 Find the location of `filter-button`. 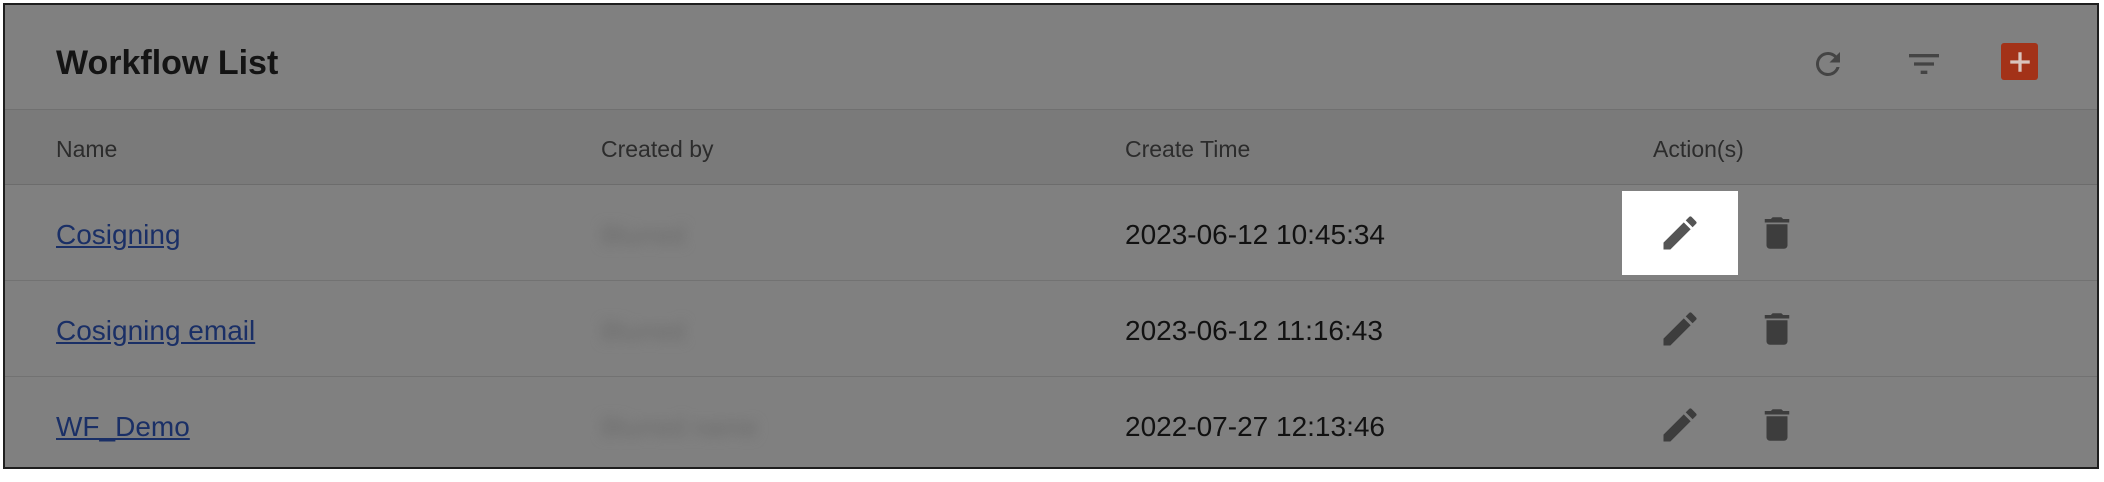

filter-button is located at coordinates (1924, 64).